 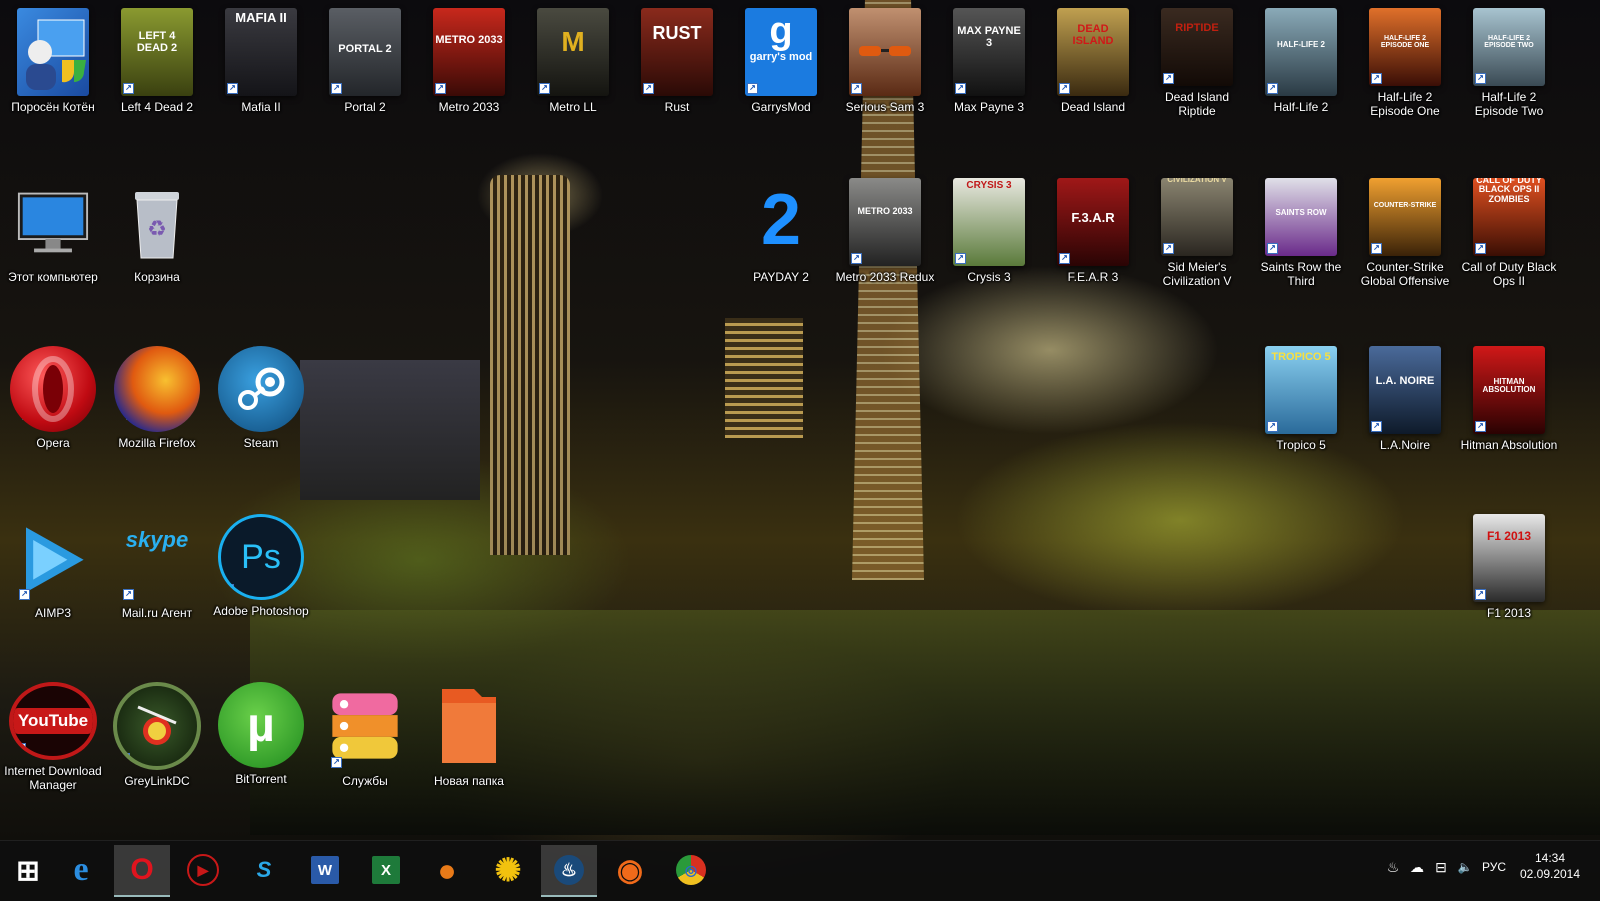 I want to click on fruit-ninja-icon: ↗, so click(x=157, y=726).